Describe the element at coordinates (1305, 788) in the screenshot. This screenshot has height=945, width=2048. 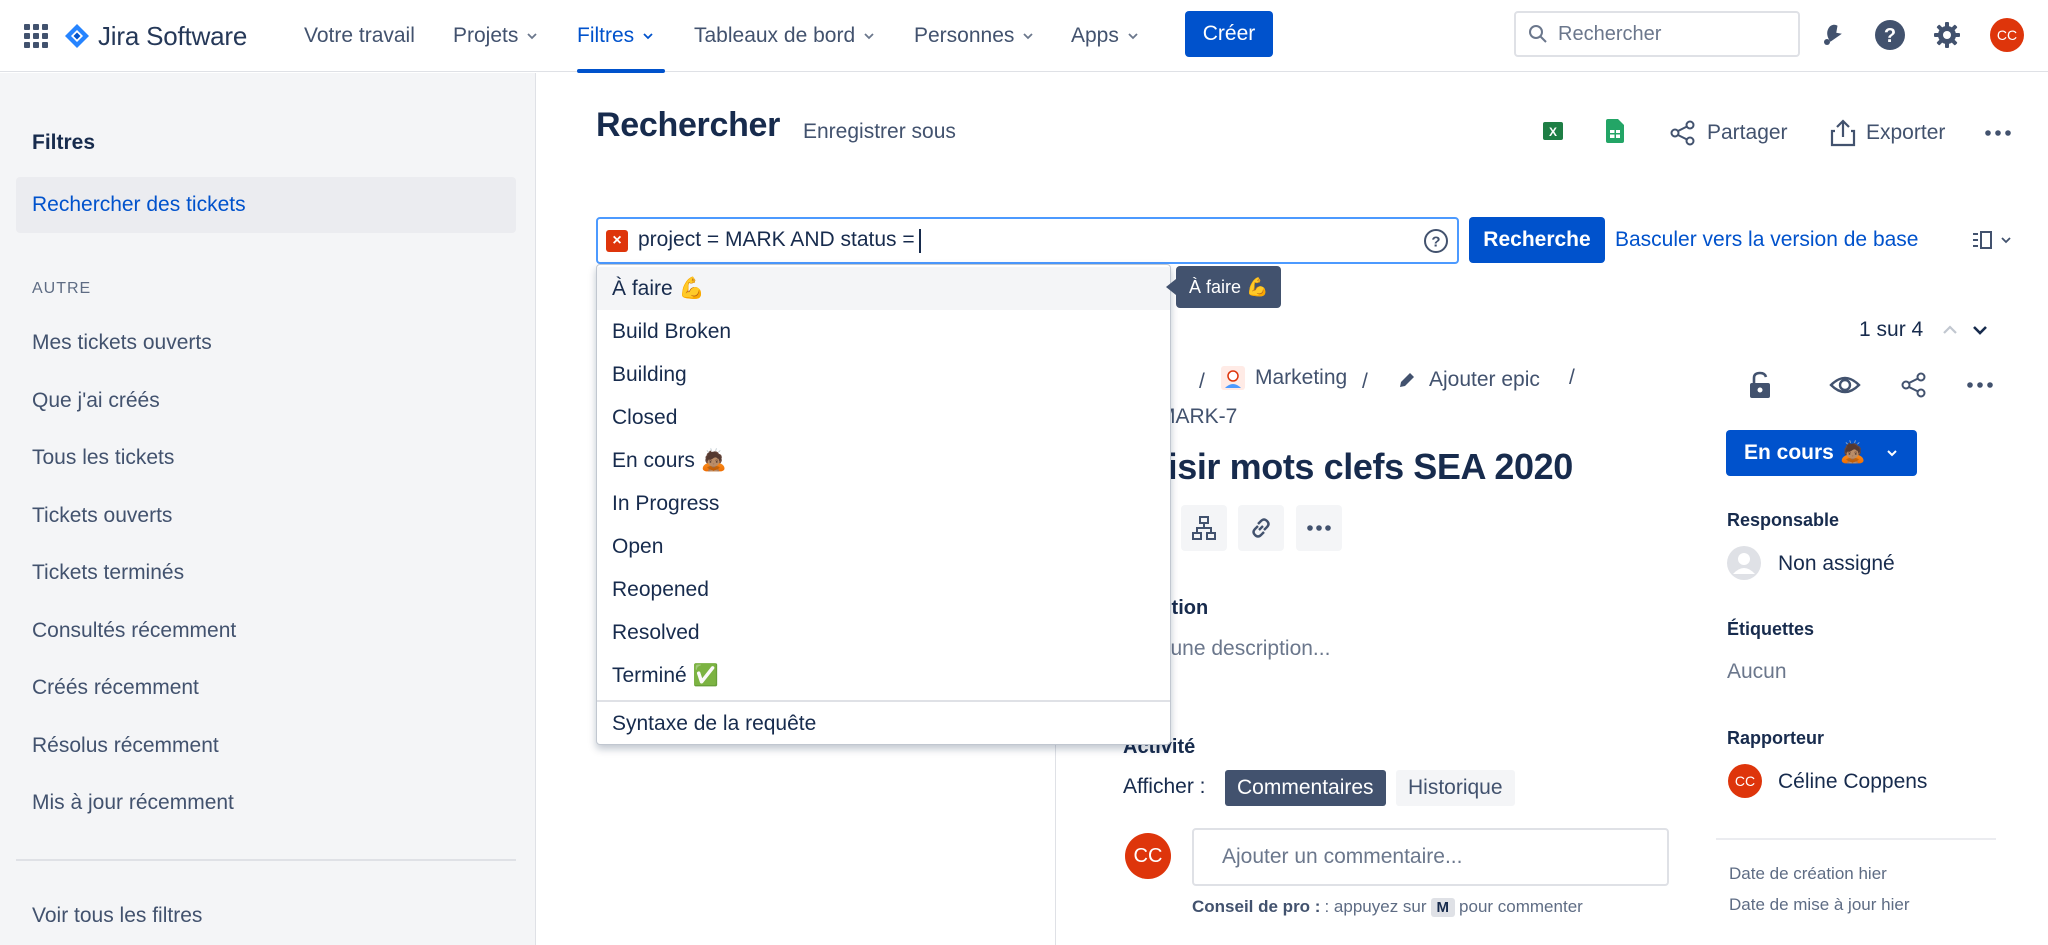
I see `tab-comments: Commentaires` at that location.